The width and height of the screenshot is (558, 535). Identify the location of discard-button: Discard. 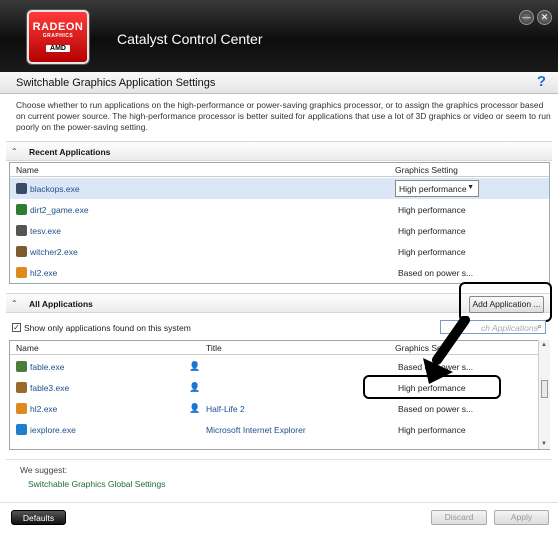
(459, 517).